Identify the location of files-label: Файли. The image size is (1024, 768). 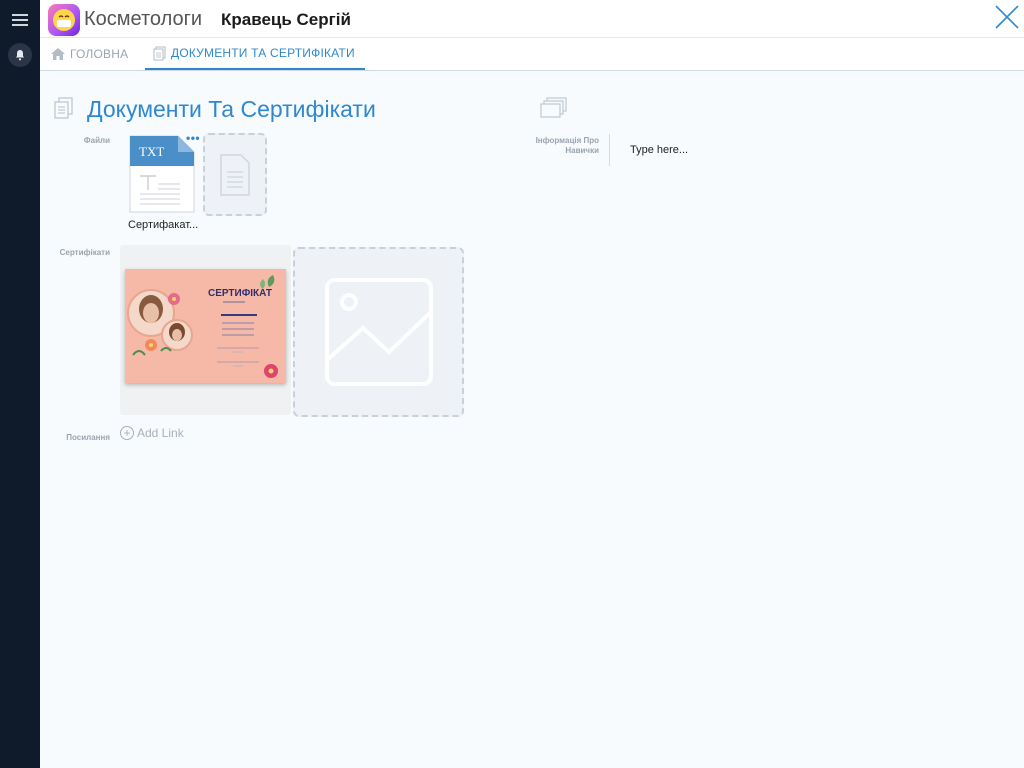
(96, 140).